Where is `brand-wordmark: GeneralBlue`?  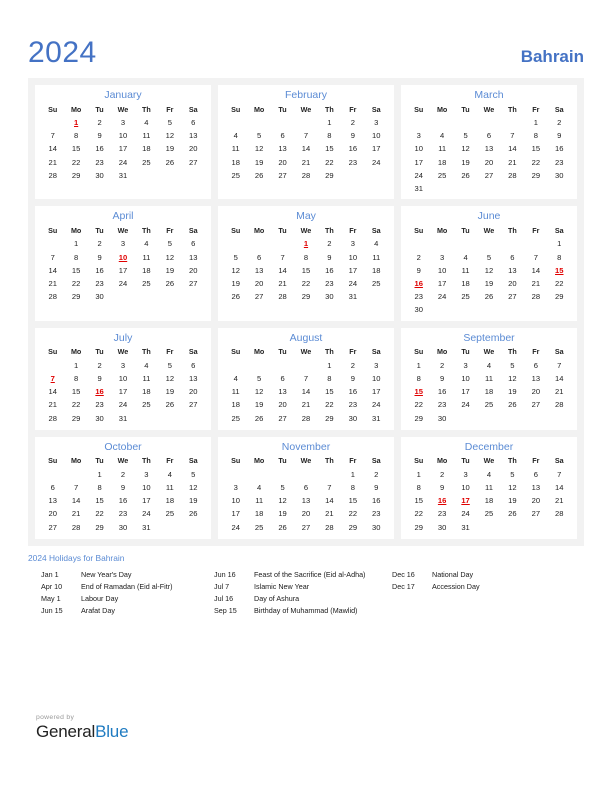
brand-wordmark: GeneralBlue is located at coordinates (82, 732).